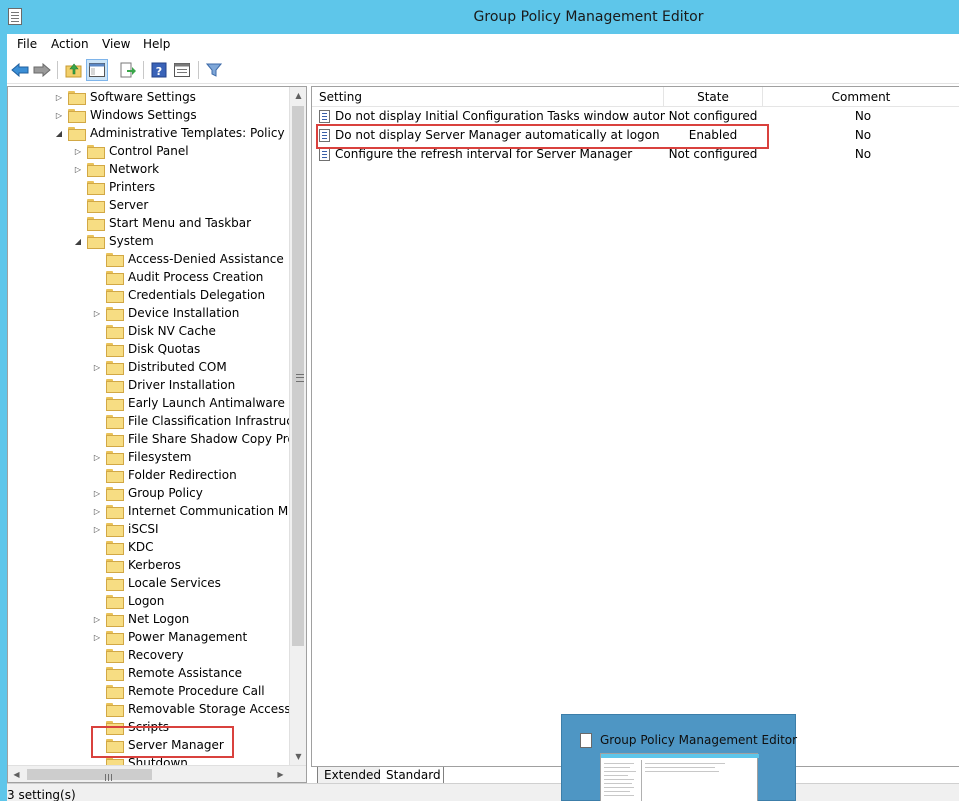 This screenshot has width=959, height=801. What do you see at coordinates (679, 757) in the screenshot?
I see `taskbar-thumbnail-preview: Group Policy Management Editor` at bounding box center [679, 757].